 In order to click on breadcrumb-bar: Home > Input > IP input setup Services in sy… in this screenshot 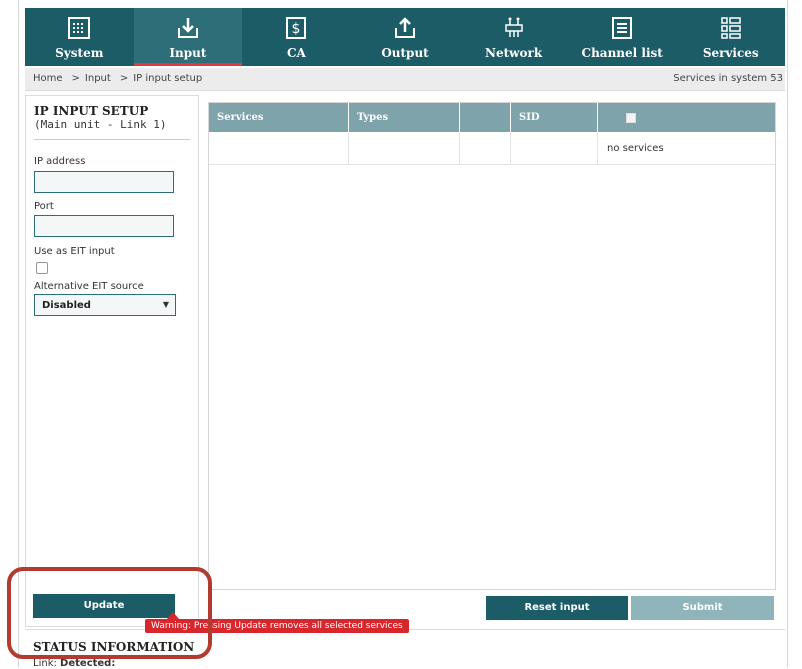, I will do `click(405, 79)`.